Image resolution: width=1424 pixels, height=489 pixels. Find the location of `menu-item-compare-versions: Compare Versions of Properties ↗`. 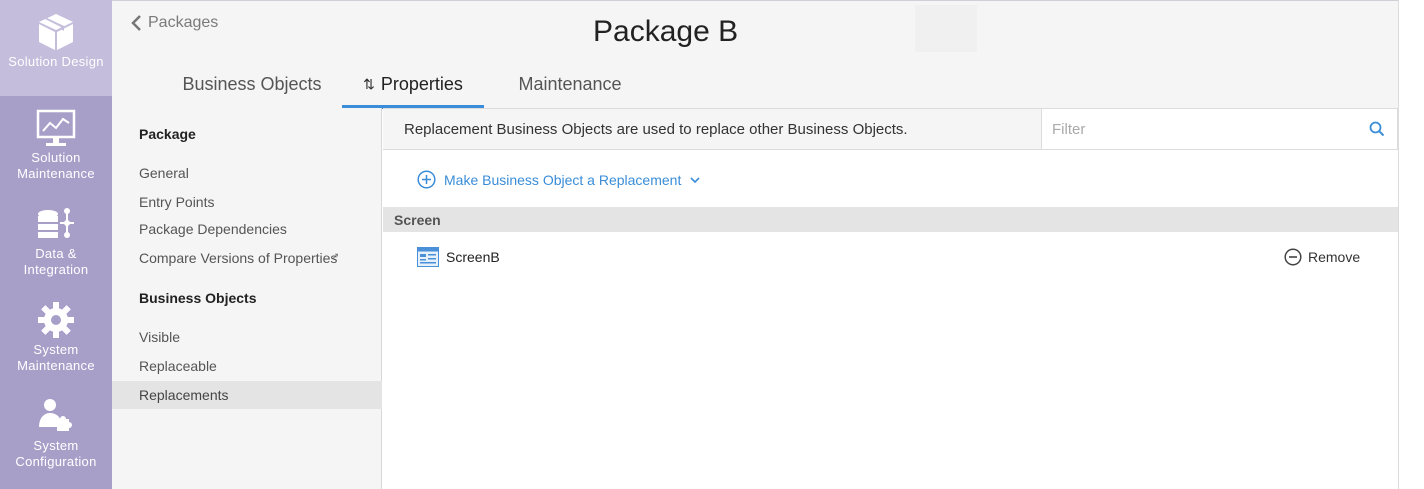

menu-item-compare-versions: Compare Versions of Properties ↗ is located at coordinates (247, 258).